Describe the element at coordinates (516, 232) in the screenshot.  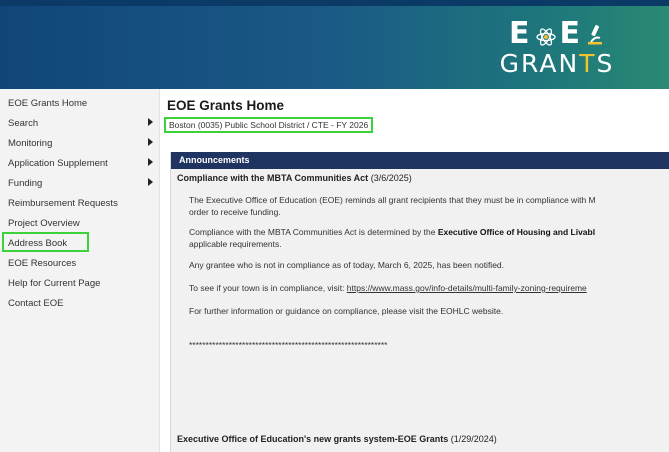
I see `eohlc-bold-text: Executive Office of Housing and Livabl` at that location.